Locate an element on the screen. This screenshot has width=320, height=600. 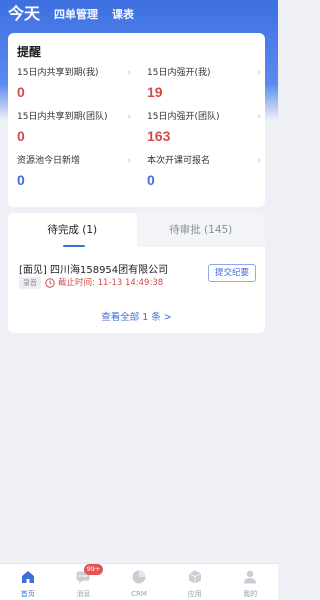
stat-course-registration: 本次开课可报名 0 › is located at coordinates (206, 173).